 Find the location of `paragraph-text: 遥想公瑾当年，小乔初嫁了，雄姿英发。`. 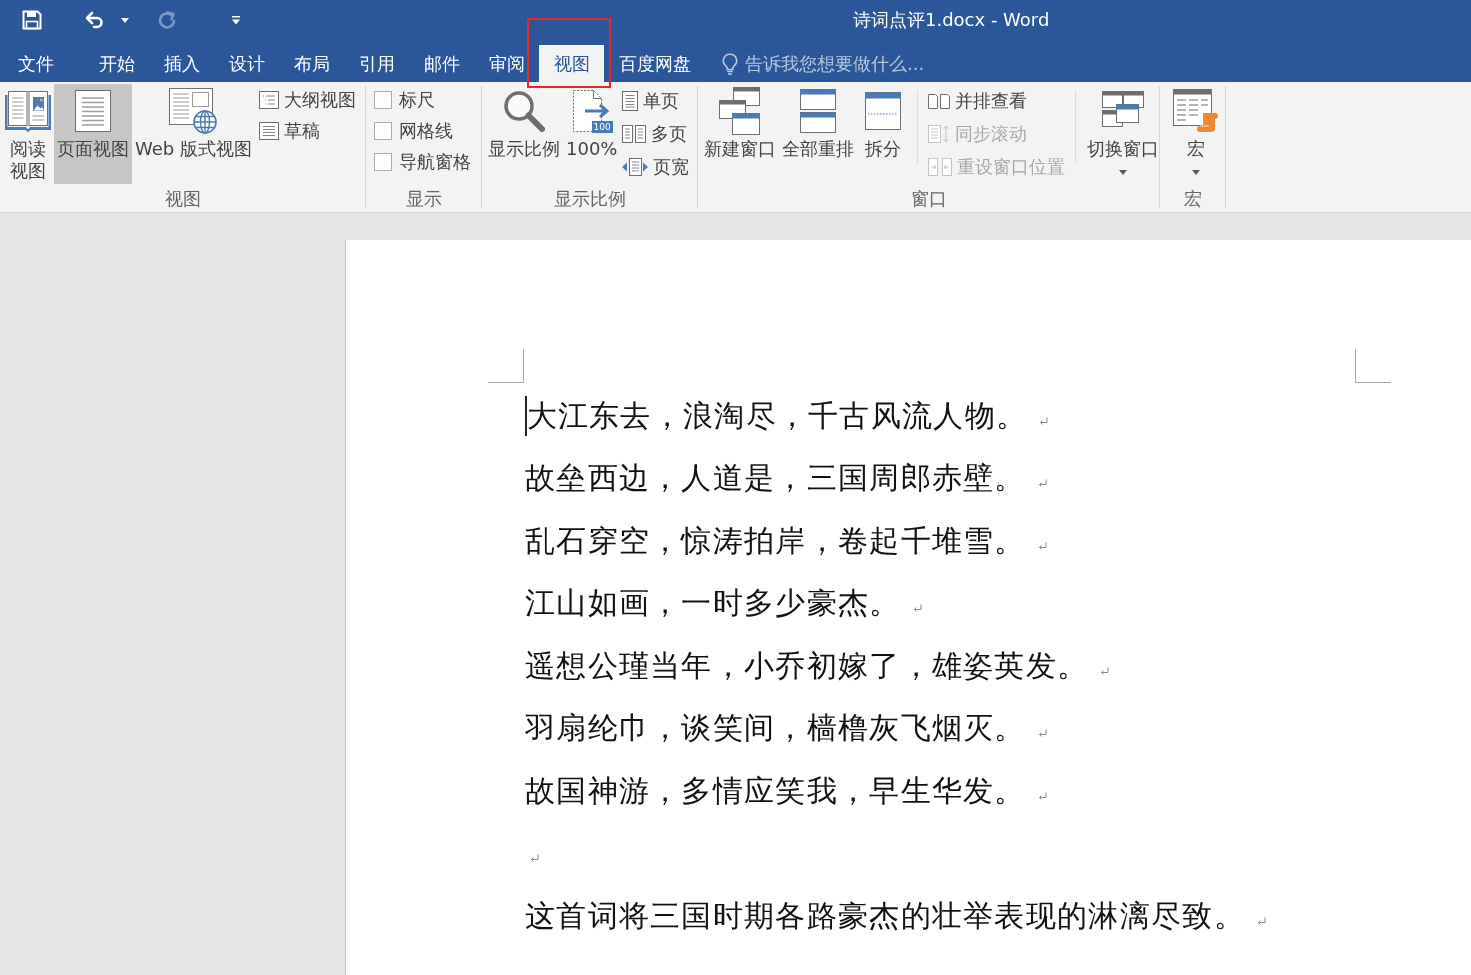

paragraph-text: 遥想公瑾当年，小乔初嫁了，雄姿英发。 is located at coordinates (807, 665).